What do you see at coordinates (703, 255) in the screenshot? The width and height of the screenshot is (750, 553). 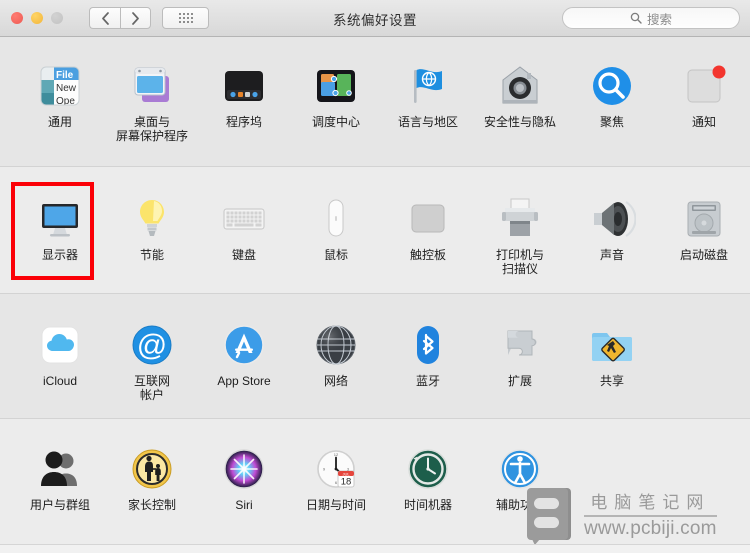 I see `pref-item-label: 启动磁盘` at bounding box center [703, 255].